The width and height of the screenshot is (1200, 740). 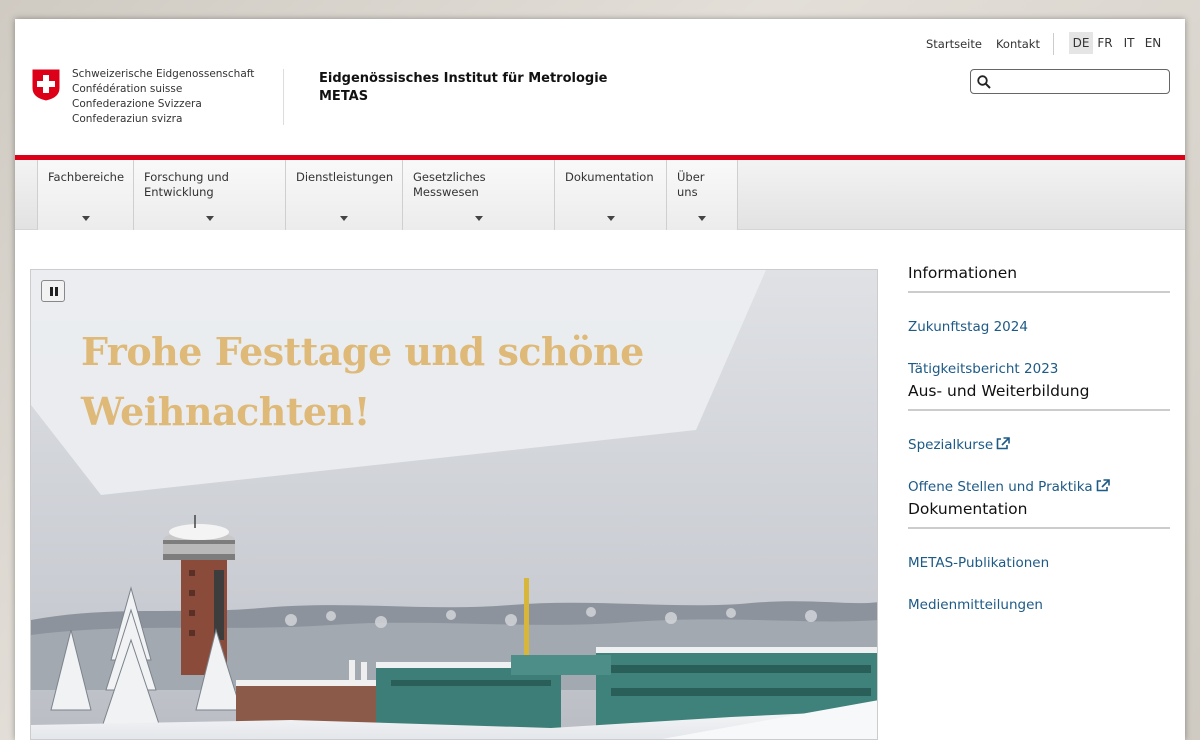 What do you see at coordinates (984, 82) in the screenshot?
I see `search-icon` at bounding box center [984, 82].